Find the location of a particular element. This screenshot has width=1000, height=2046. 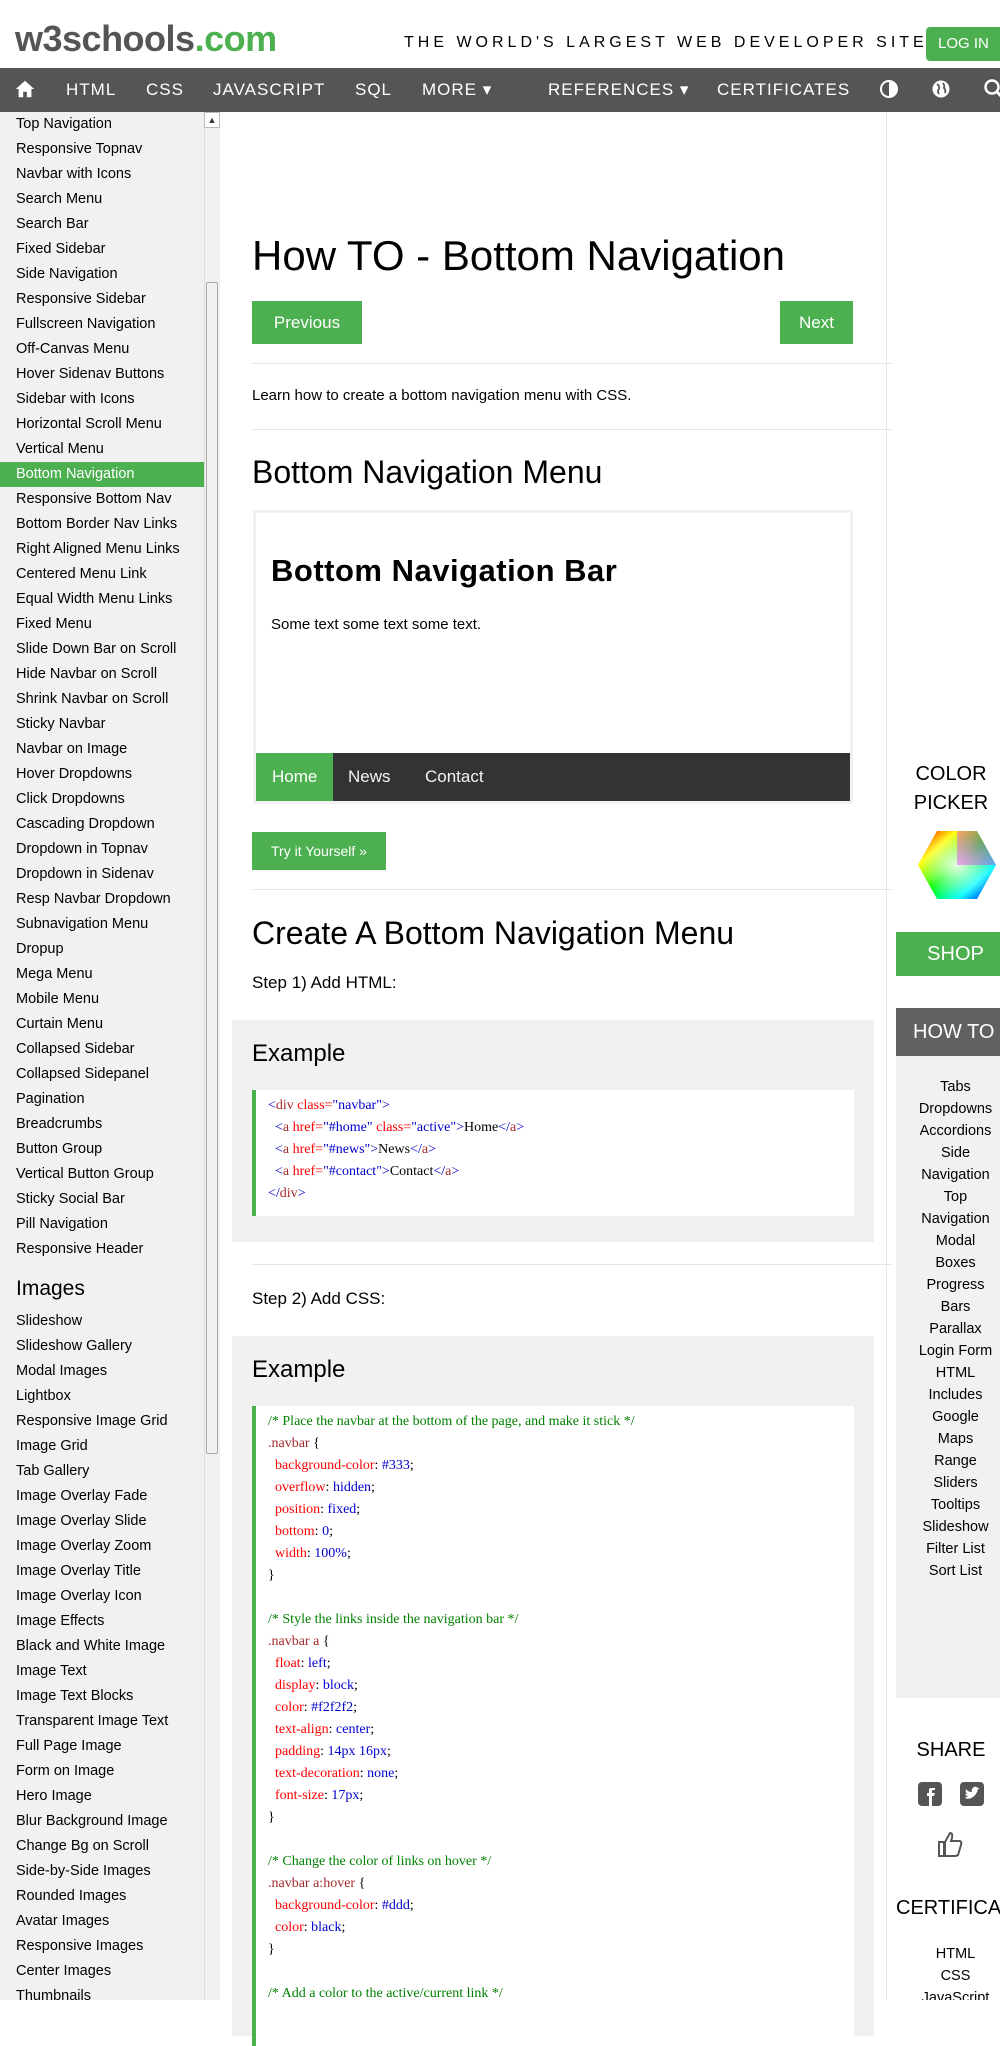

sidebar-item: Dropup is located at coordinates (102, 949).